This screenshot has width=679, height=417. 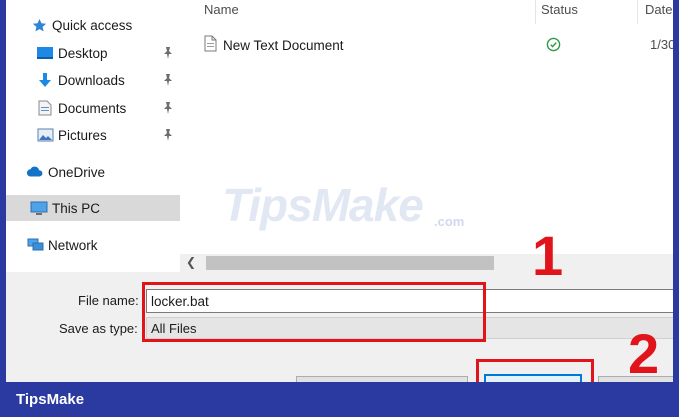 I want to click on footer-brand: TipsMake, so click(x=50, y=399).